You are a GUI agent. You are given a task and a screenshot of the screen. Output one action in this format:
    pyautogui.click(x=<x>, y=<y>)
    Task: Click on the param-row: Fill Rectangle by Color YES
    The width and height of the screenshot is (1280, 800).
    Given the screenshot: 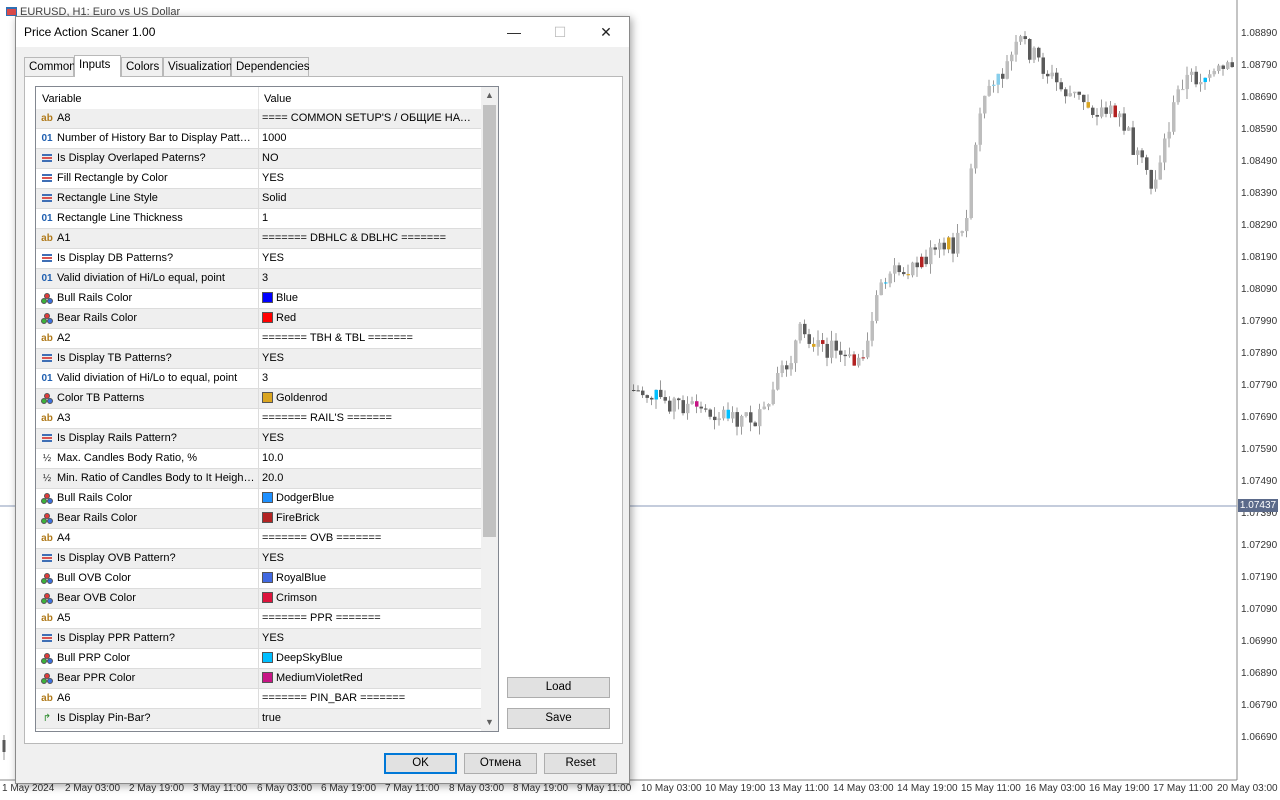 What is the action you would take?
    pyautogui.click(x=258, y=179)
    